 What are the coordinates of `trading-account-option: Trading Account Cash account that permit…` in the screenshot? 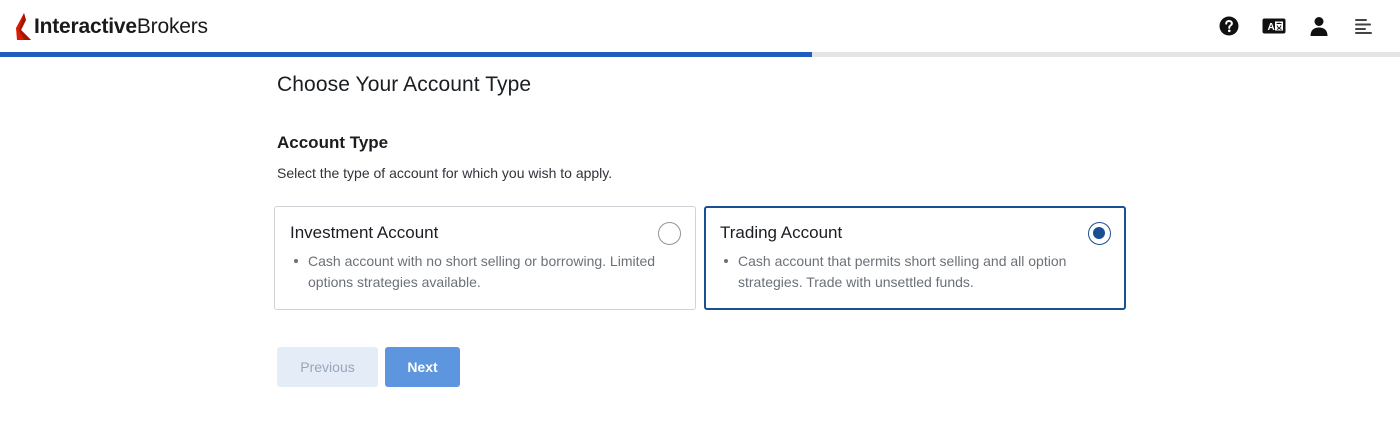 It's located at (915, 258).